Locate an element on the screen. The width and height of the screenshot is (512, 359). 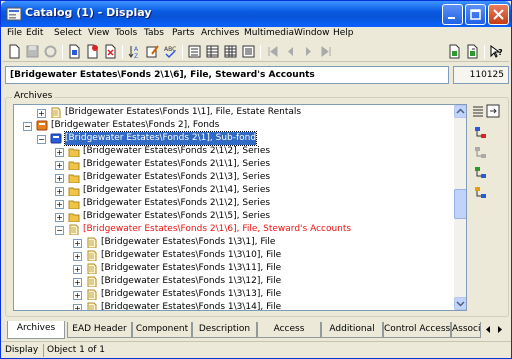
export-button is located at coordinates (454, 51).